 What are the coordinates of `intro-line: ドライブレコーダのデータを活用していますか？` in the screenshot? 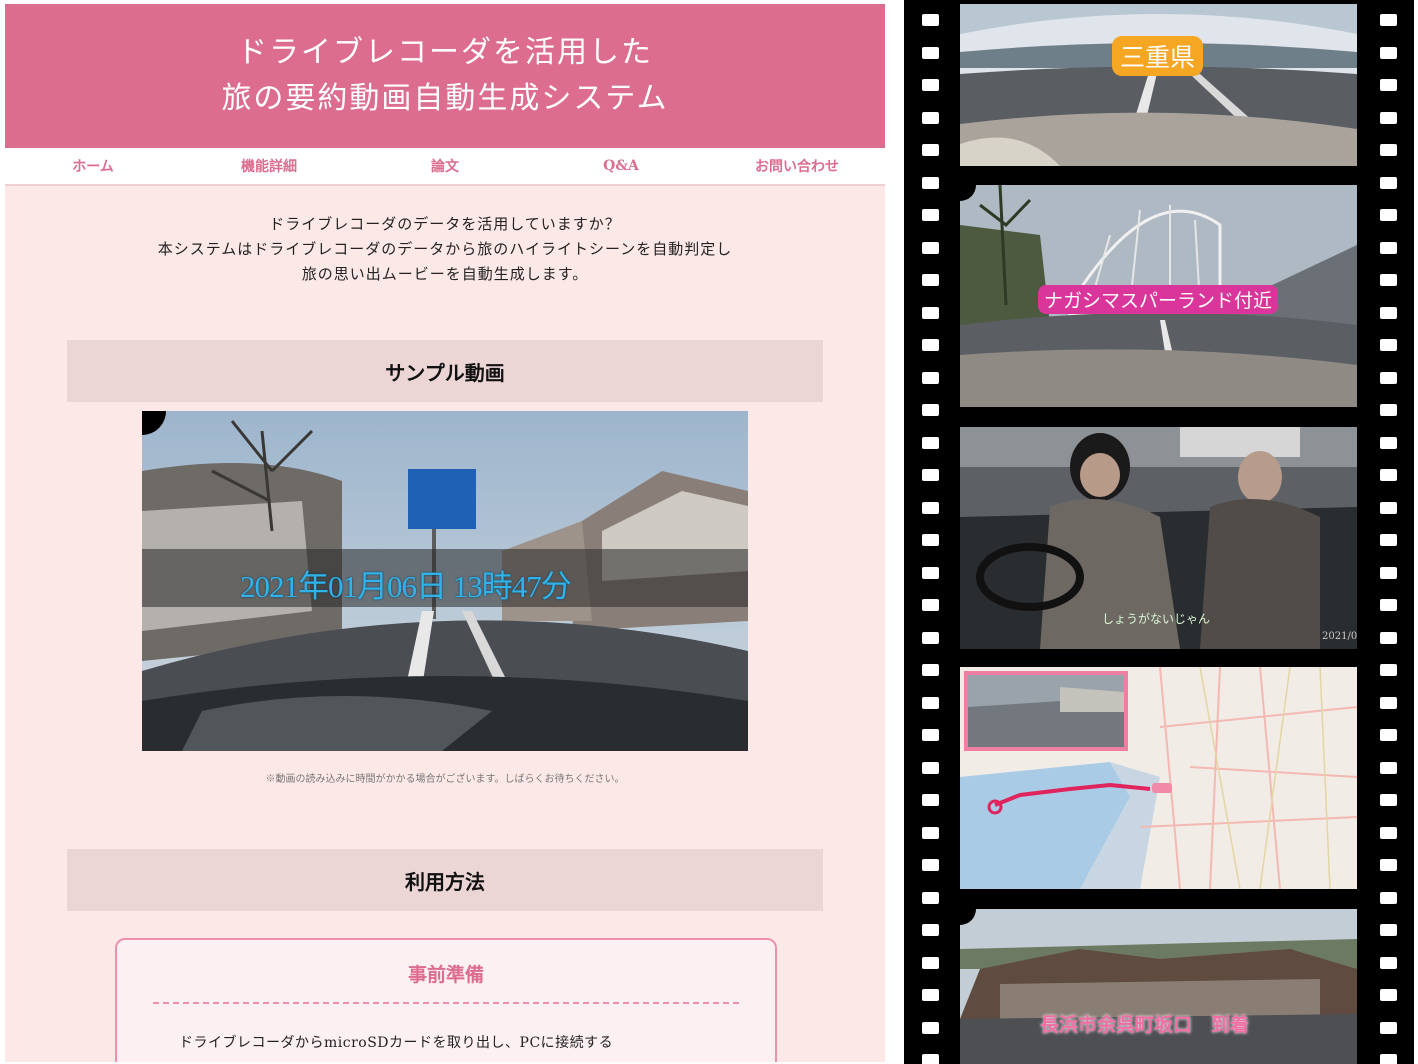 It's located at (445, 224).